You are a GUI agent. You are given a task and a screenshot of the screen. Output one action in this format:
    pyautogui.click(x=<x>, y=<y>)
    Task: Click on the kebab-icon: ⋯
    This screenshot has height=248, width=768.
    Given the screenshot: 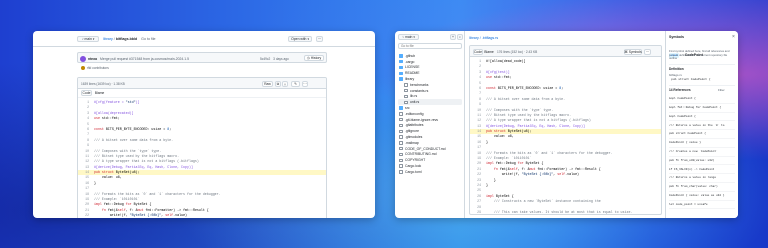 What is the action you would take?
    pyautogui.click(x=319, y=39)
    